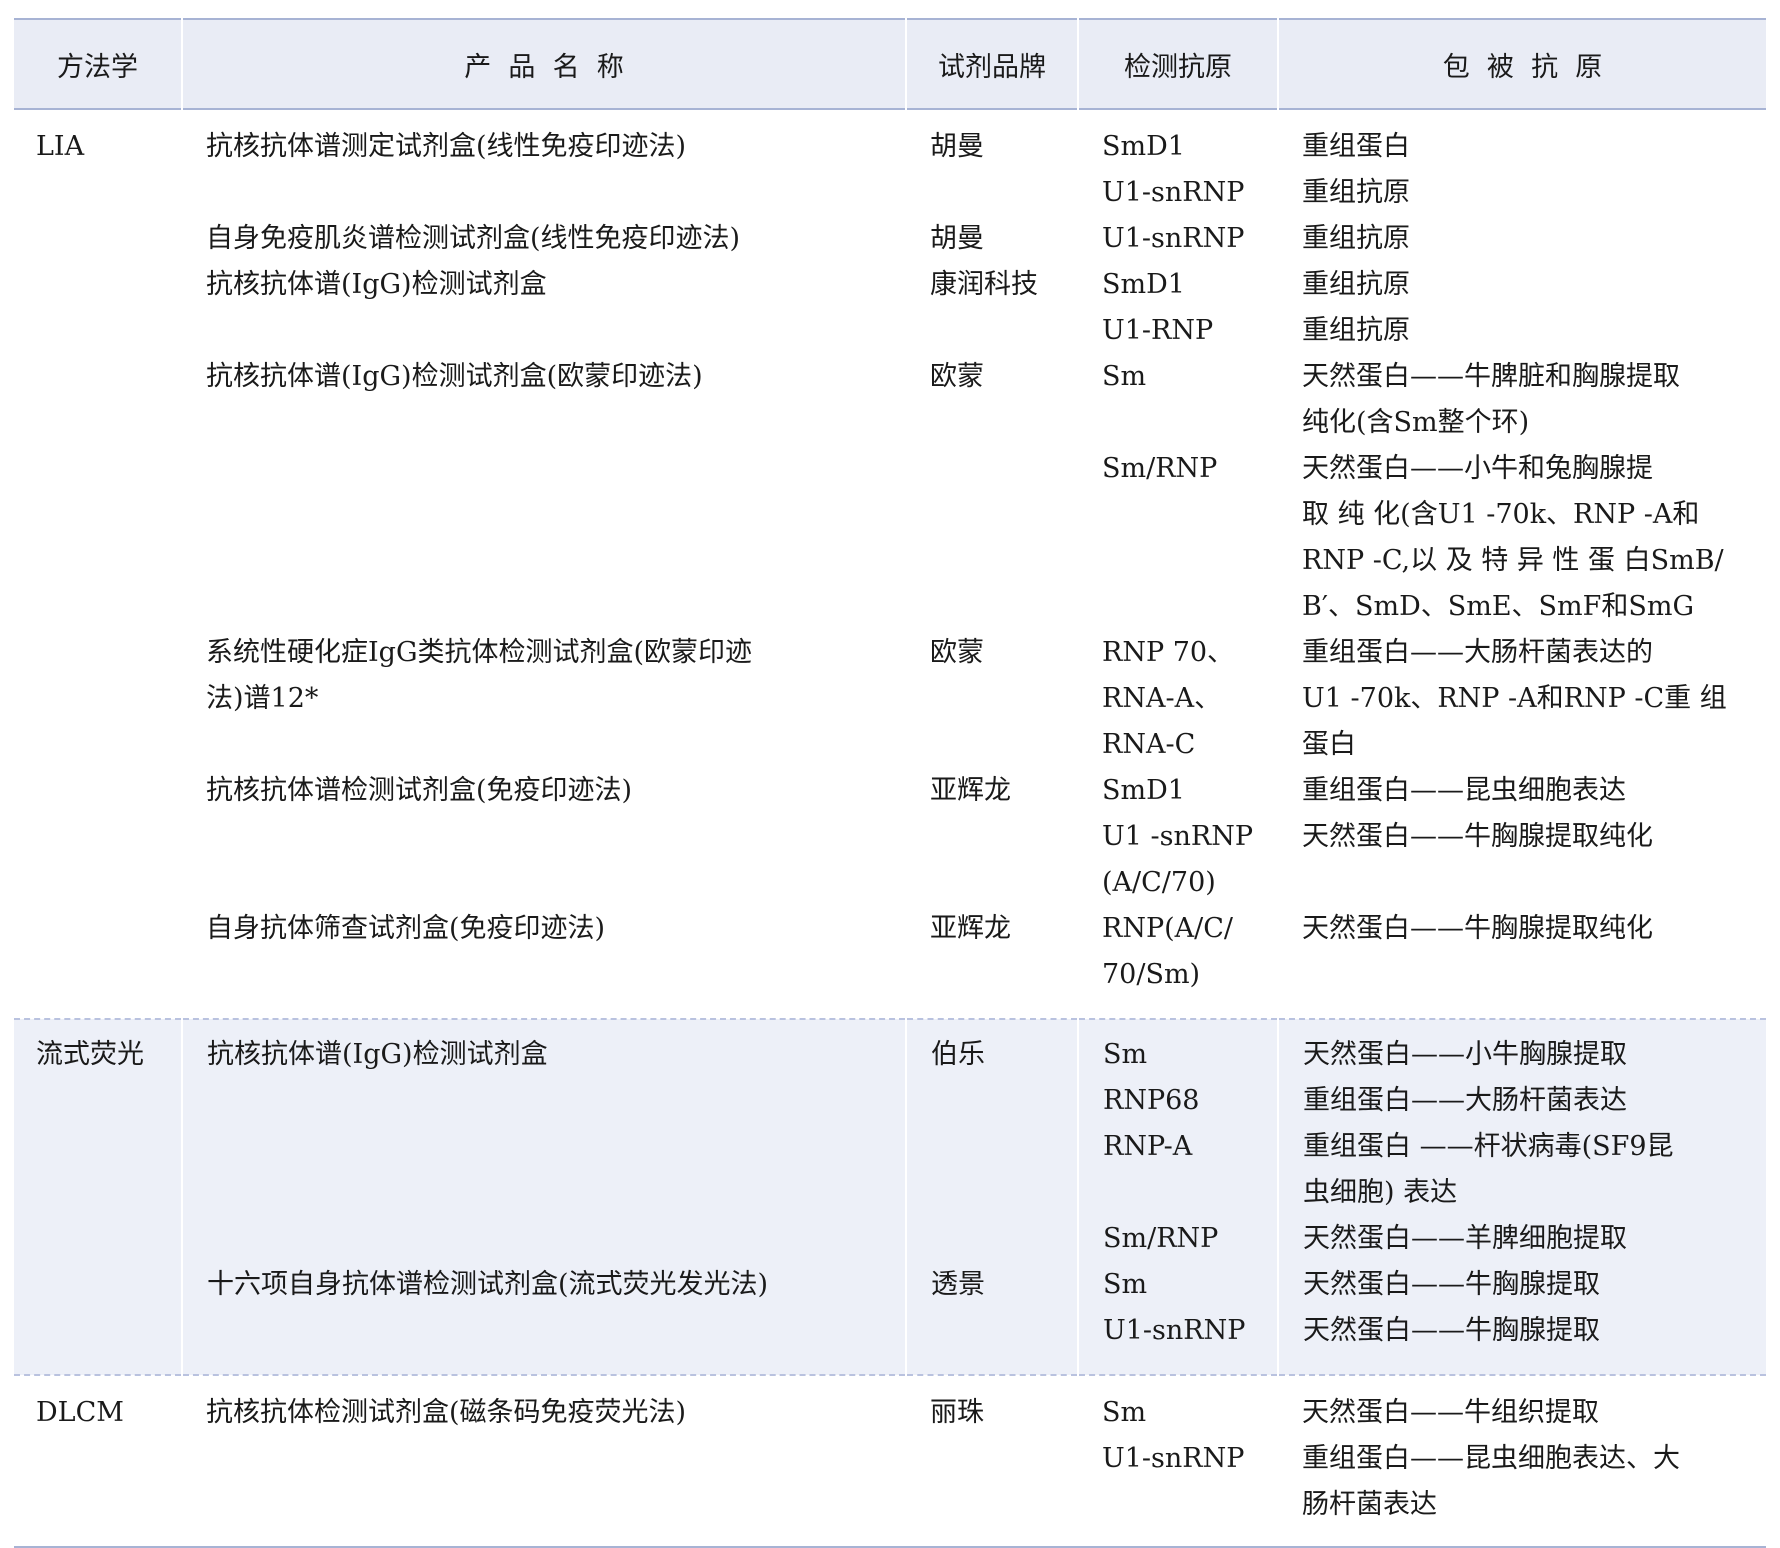 The width and height of the screenshot is (1780, 1548). Describe the element at coordinates (1488, 1146) in the screenshot. I see `cell-line: 重组蛋白 ——杆状病毒(SF9昆` at that location.